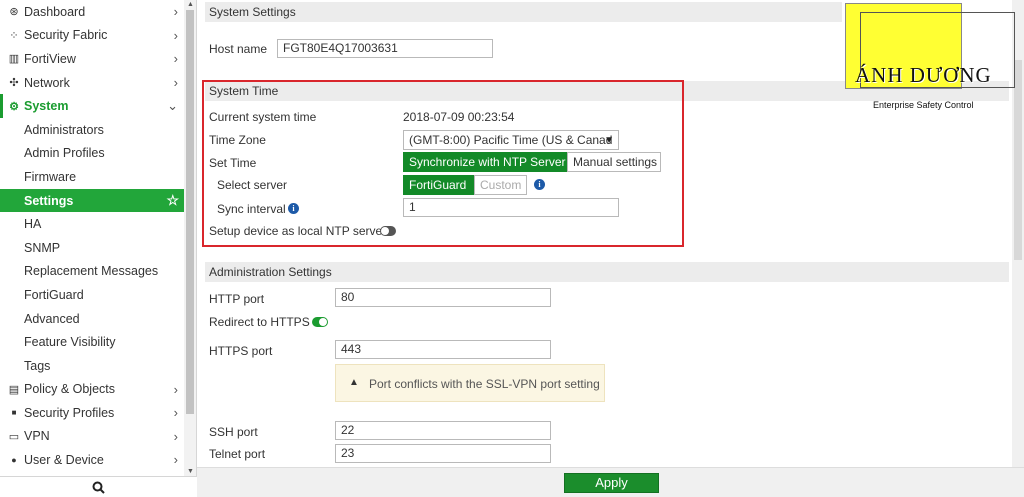  Describe the element at coordinates (237, 299) in the screenshot. I see `http-port-label: HTTP port` at that location.